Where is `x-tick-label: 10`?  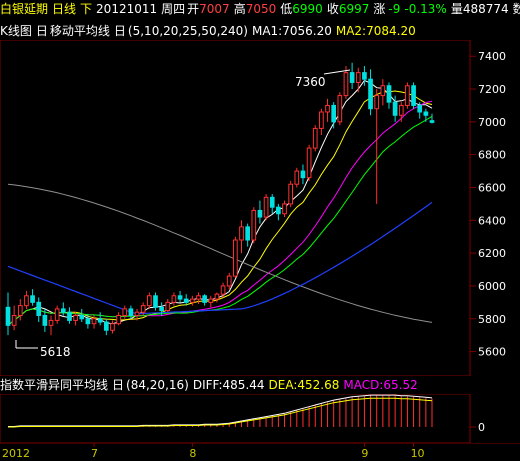 x-tick-label: 10 is located at coordinates (418, 453).